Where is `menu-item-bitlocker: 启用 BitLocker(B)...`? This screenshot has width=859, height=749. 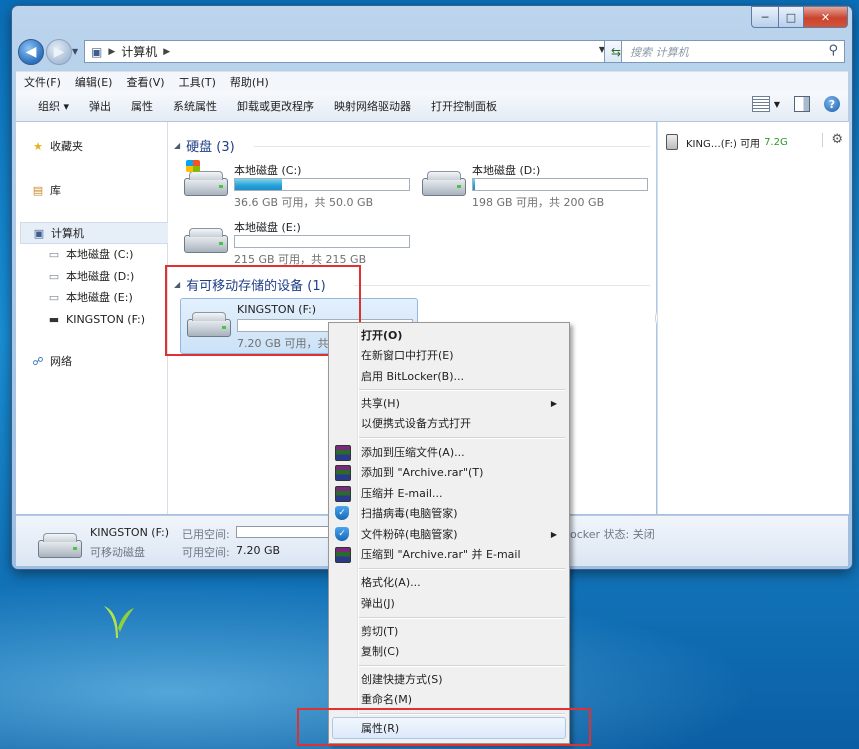 menu-item-bitlocker: 启用 BitLocker(B)... is located at coordinates (449, 376).